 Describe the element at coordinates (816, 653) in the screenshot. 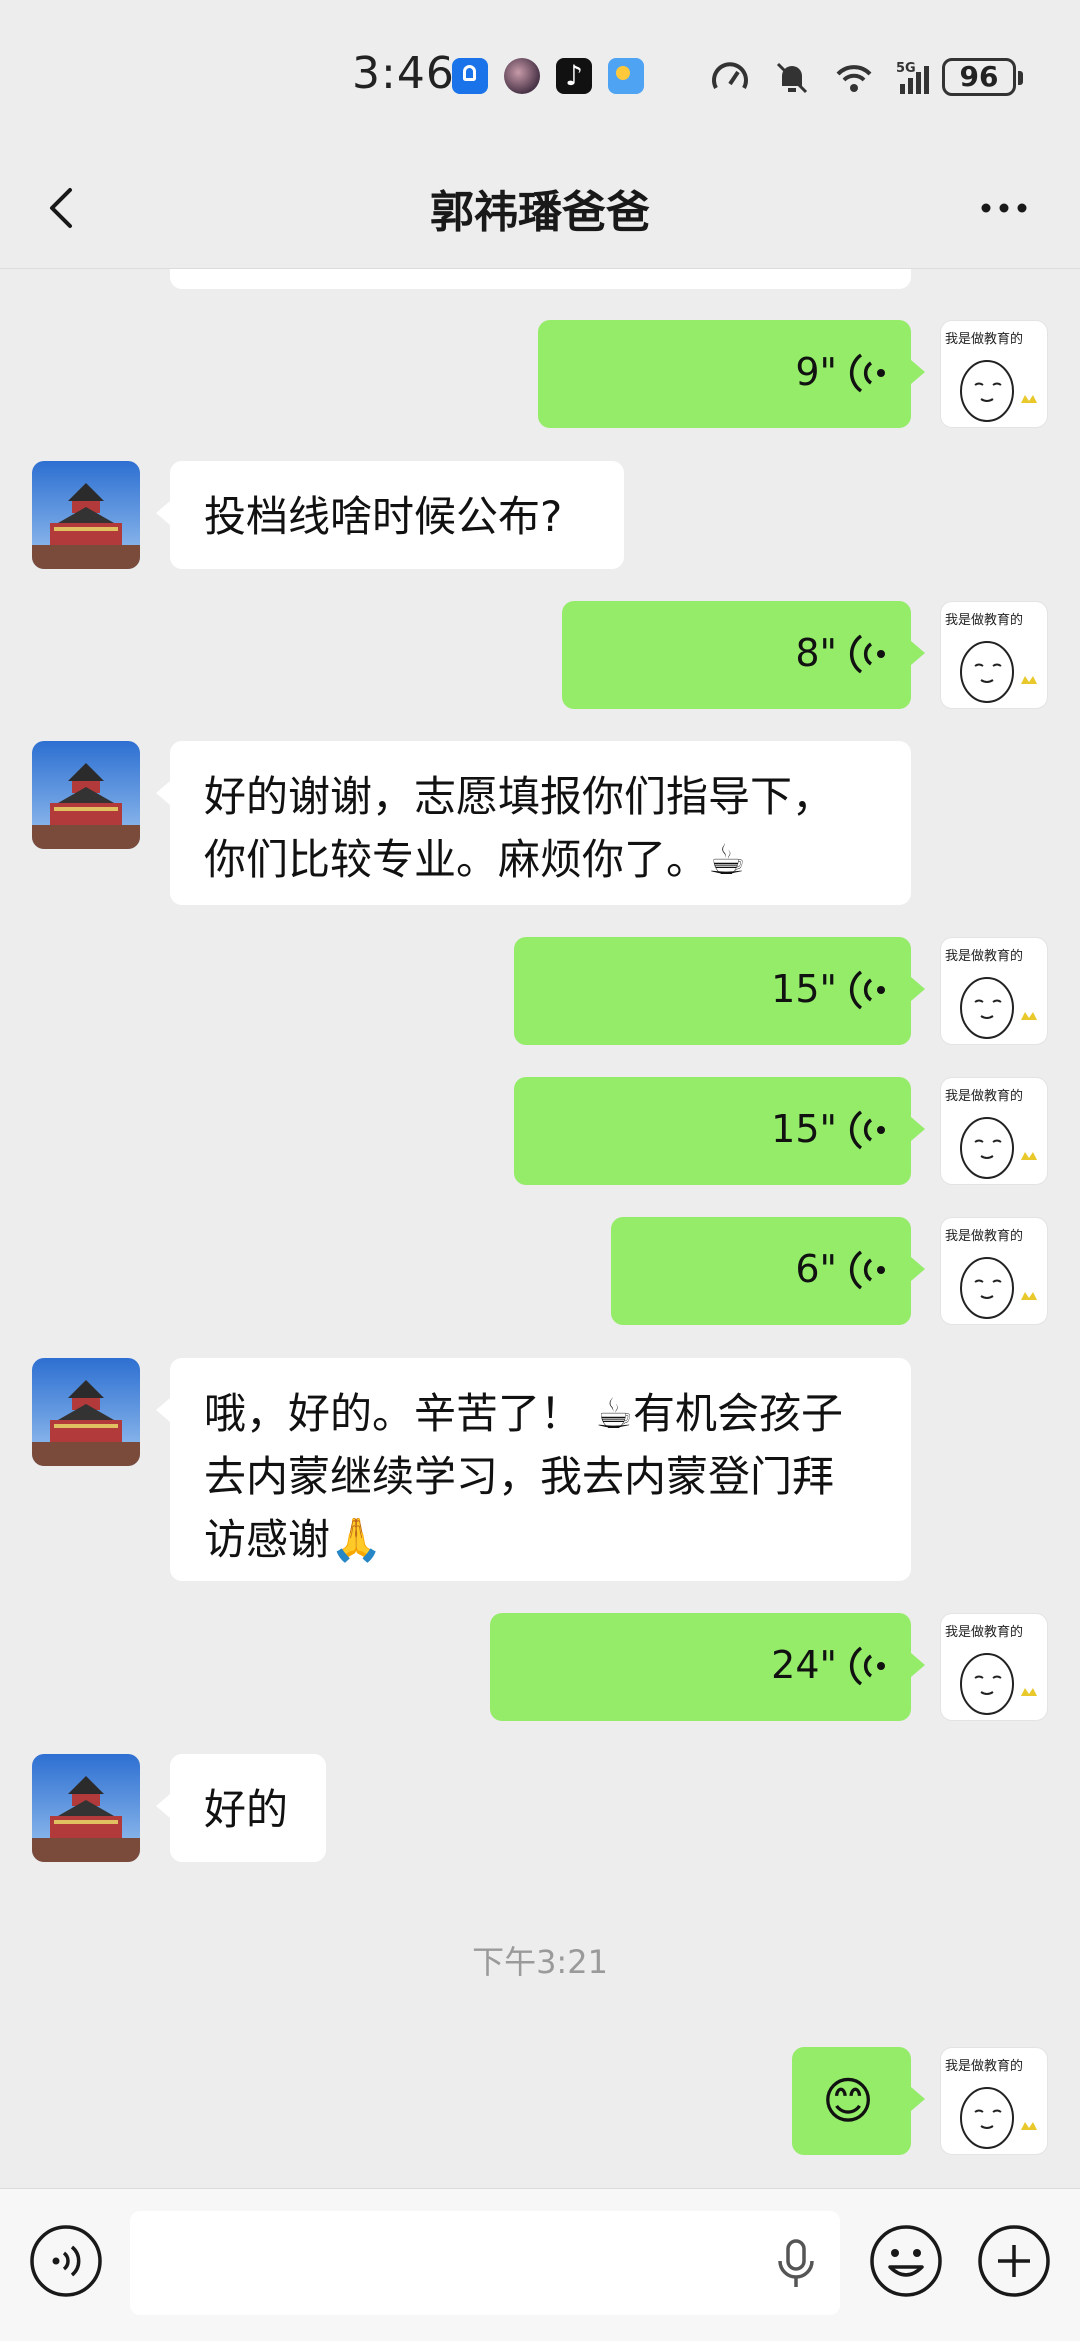

I see `voice-duration: 8"` at that location.